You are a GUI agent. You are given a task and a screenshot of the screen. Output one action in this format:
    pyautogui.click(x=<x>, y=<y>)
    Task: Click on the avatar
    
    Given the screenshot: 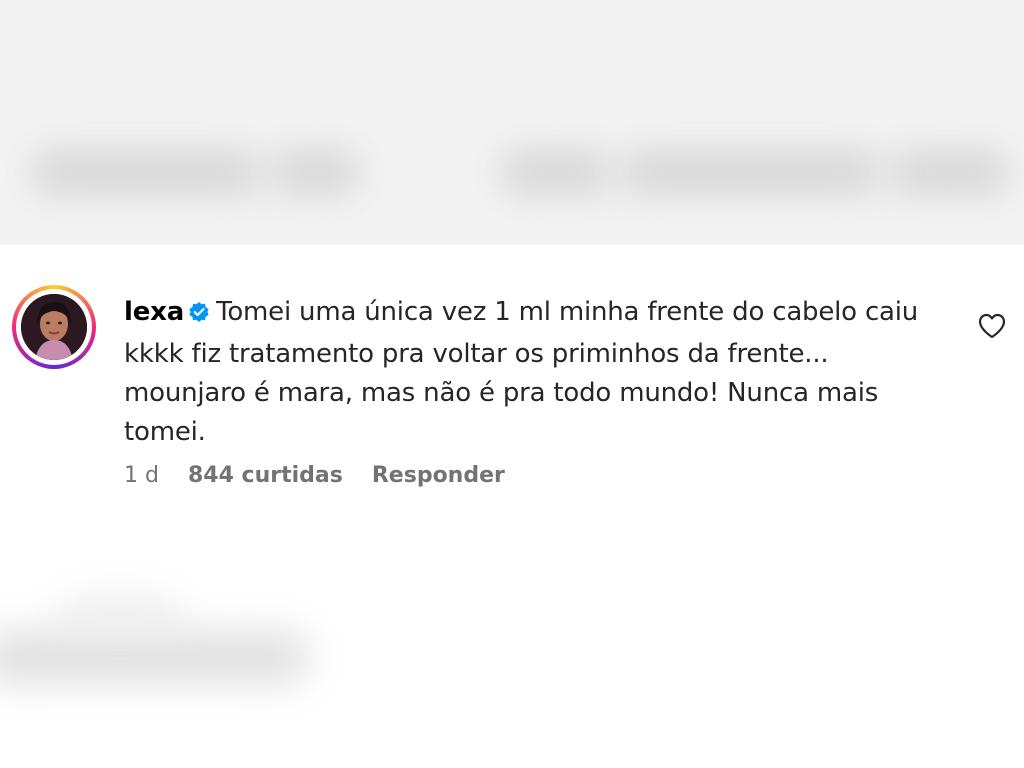 What is the action you would take?
    pyautogui.click(x=54, y=327)
    